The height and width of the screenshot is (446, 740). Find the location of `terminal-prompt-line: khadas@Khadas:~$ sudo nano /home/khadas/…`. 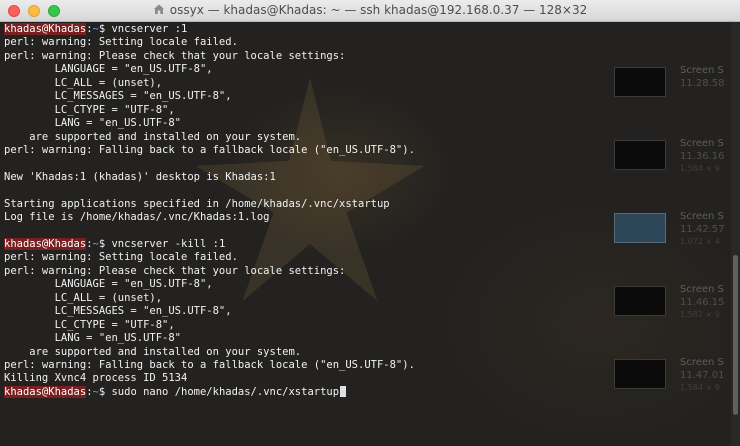

terminal-prompt-line: khadas@Khadas:~$ sudo nano /home/khadas/… is located at coordinates (304, 392).